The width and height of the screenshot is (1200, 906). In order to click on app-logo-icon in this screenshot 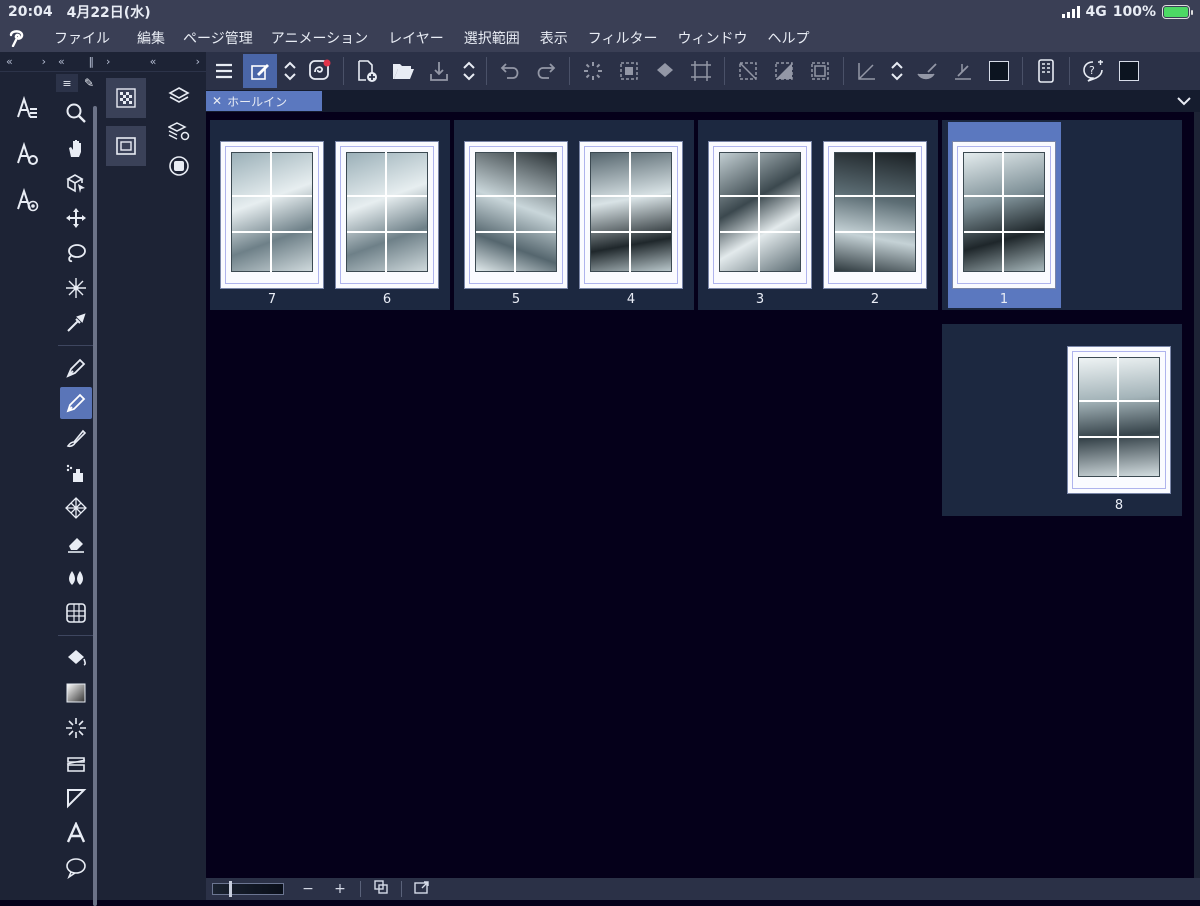, I will do `click(17, 38)`.